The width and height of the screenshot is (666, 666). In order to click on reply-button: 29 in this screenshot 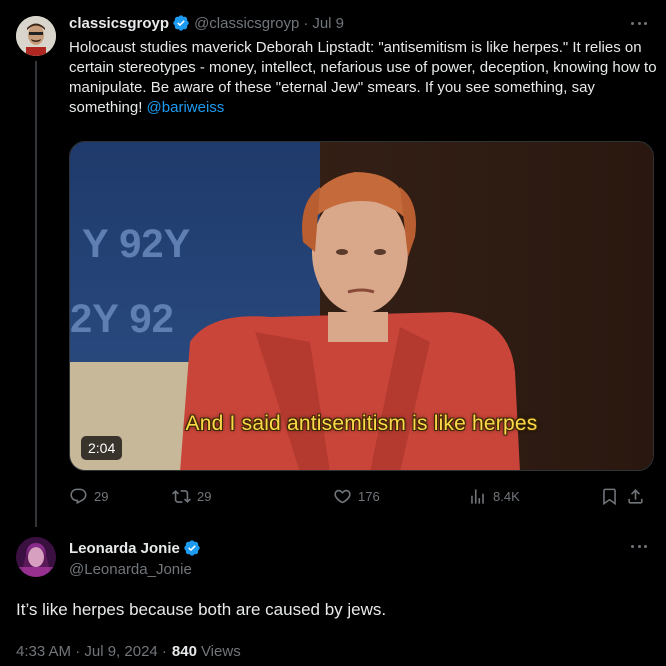, I will do `click(88, 496)`.